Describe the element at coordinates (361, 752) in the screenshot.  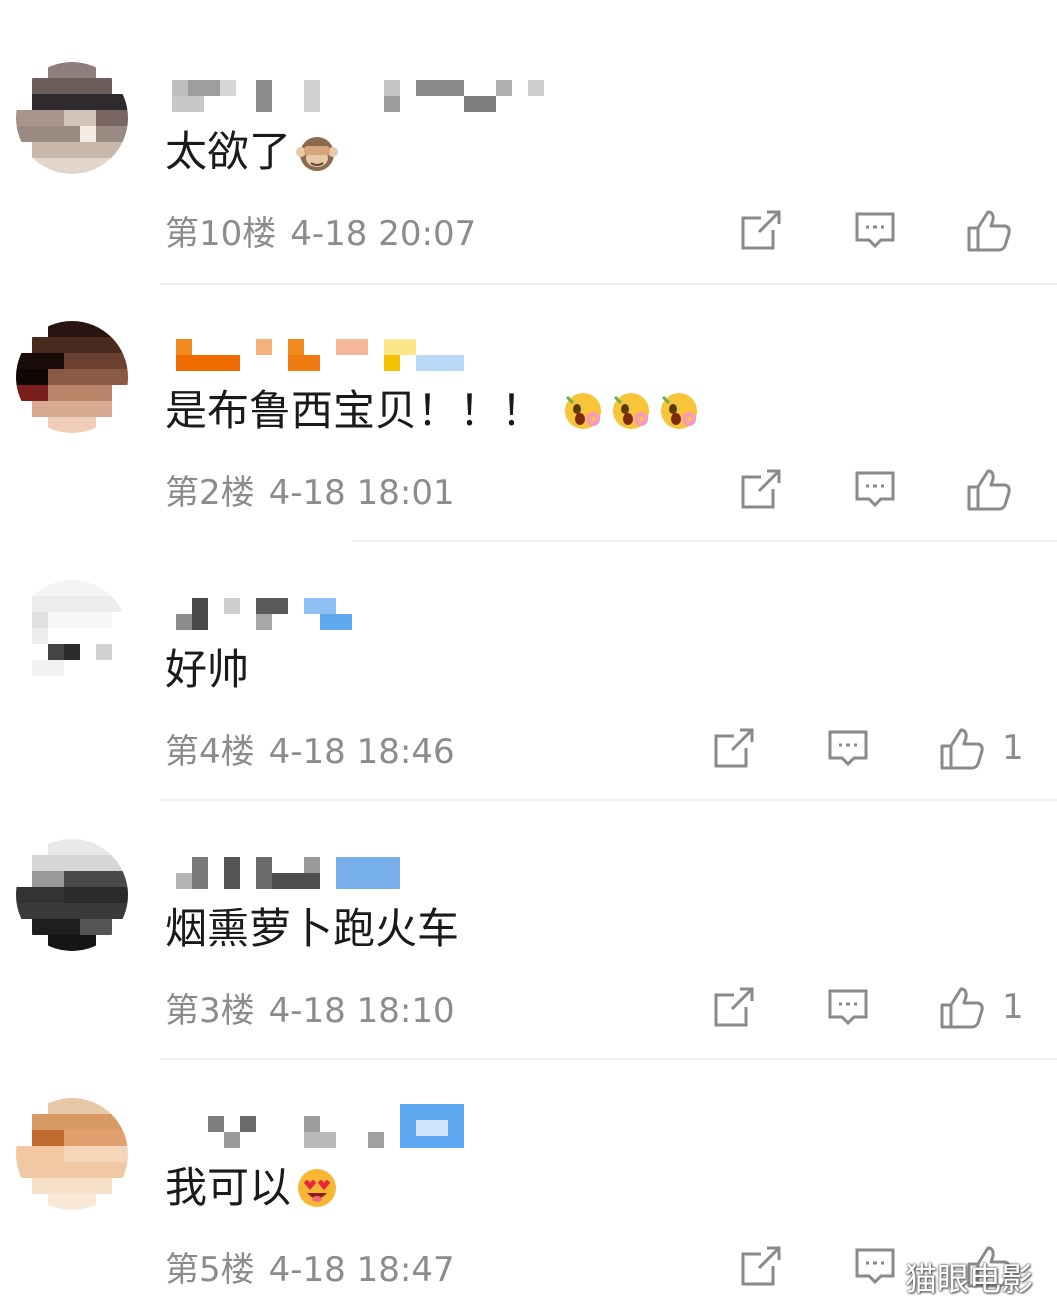
I see `timestamp: 4-18 18:46` at that location.